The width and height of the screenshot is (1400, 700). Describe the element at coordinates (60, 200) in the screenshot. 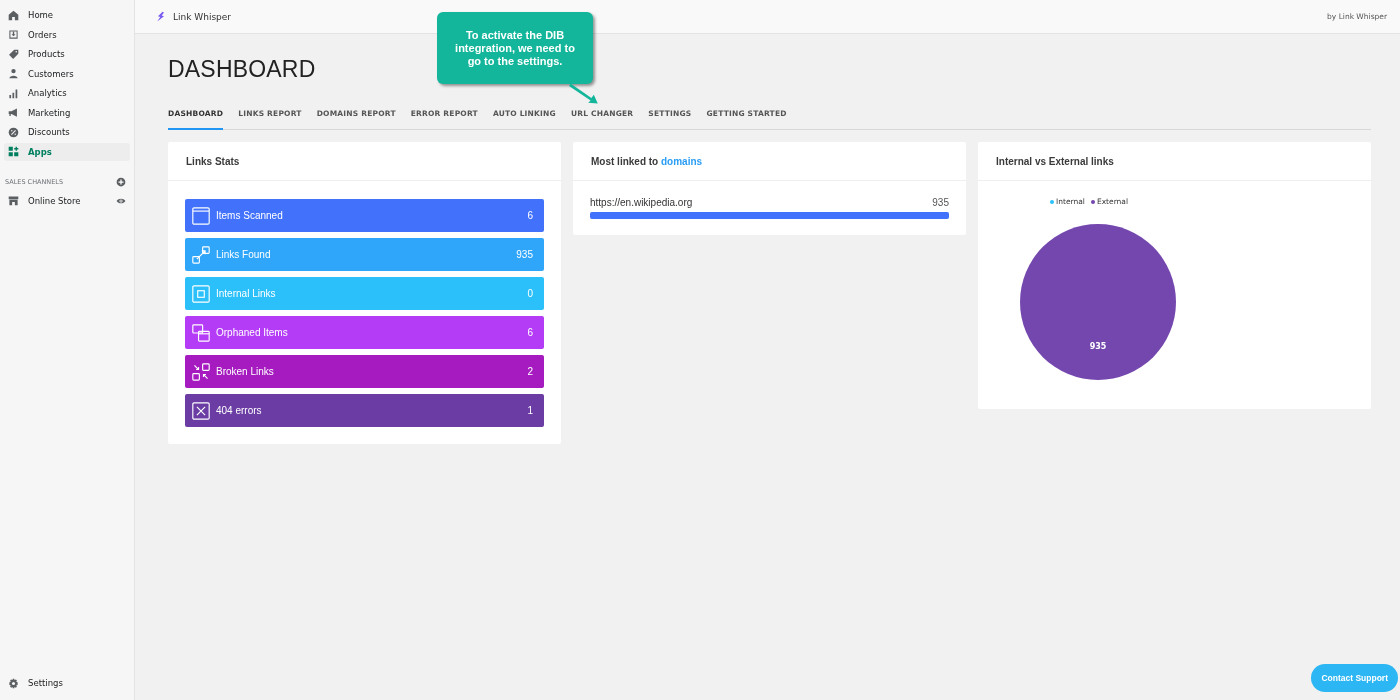

I see `sidebar-item: Online Store` at that location.